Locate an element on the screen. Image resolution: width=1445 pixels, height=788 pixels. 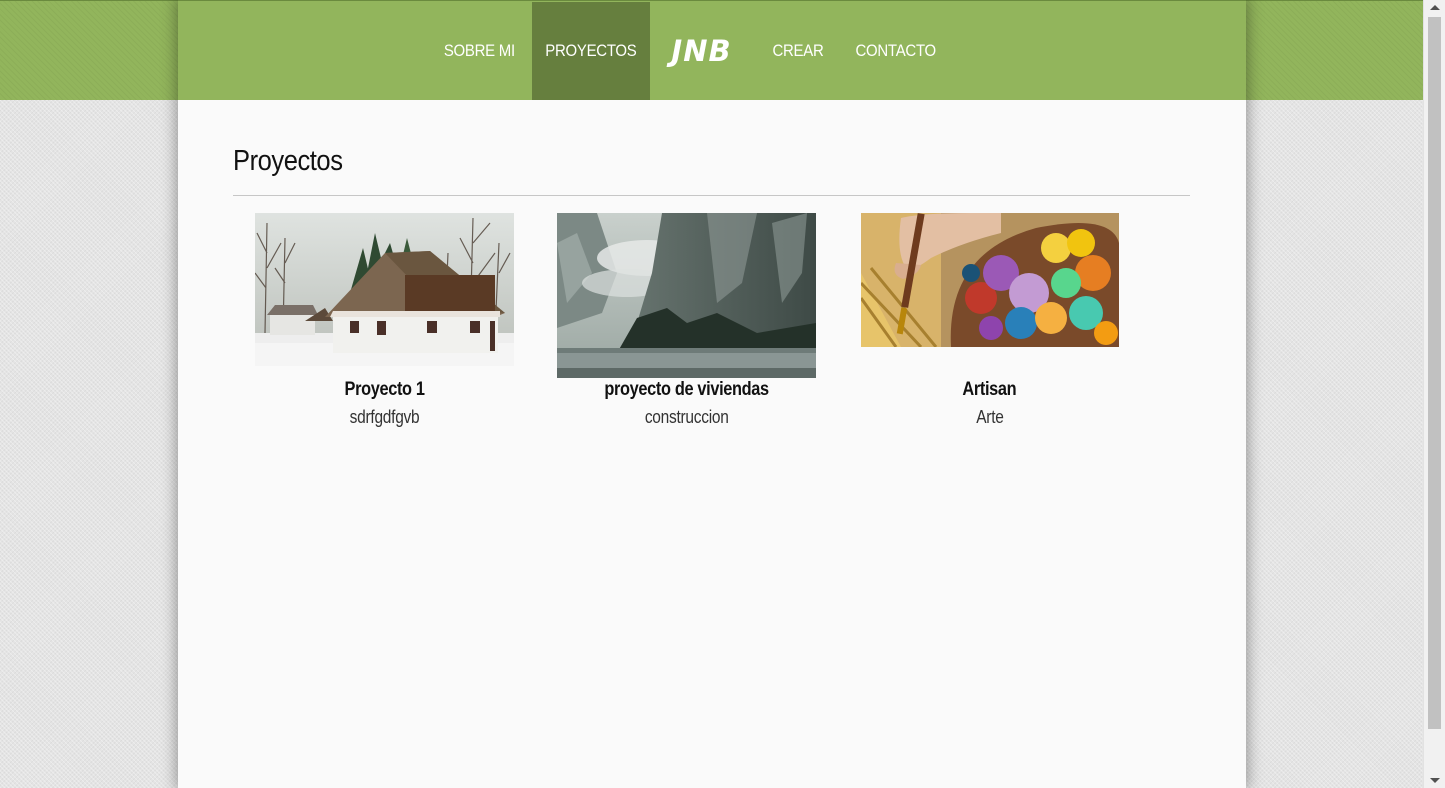
project-card: Proyecto 1 sdrfgdfgvb is located at coordinates (384, 320).